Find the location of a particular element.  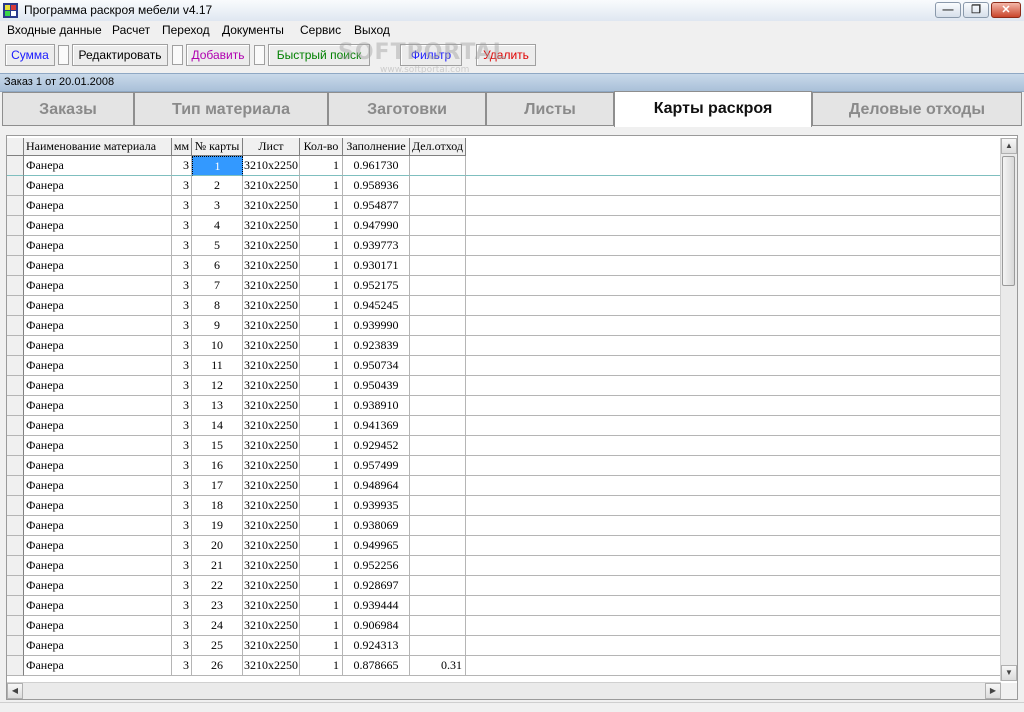

cell-fill: 0.939773 is located at coordinates (376, 246).